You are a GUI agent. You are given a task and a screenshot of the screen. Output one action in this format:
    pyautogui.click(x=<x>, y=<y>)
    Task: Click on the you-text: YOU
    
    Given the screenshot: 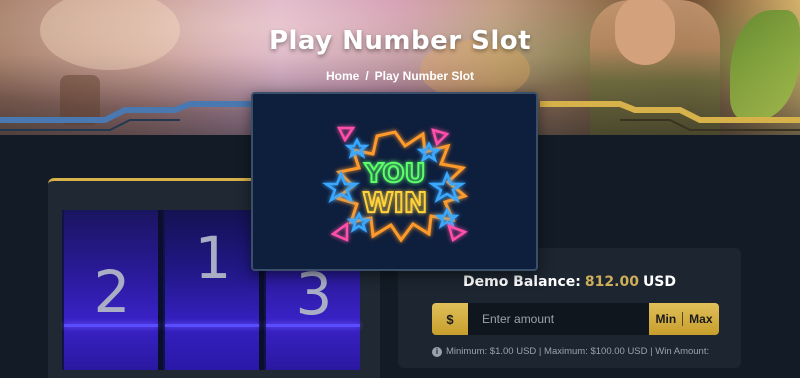 What is the action you would take?
    pyautogui.click(x=394, y=174)
    